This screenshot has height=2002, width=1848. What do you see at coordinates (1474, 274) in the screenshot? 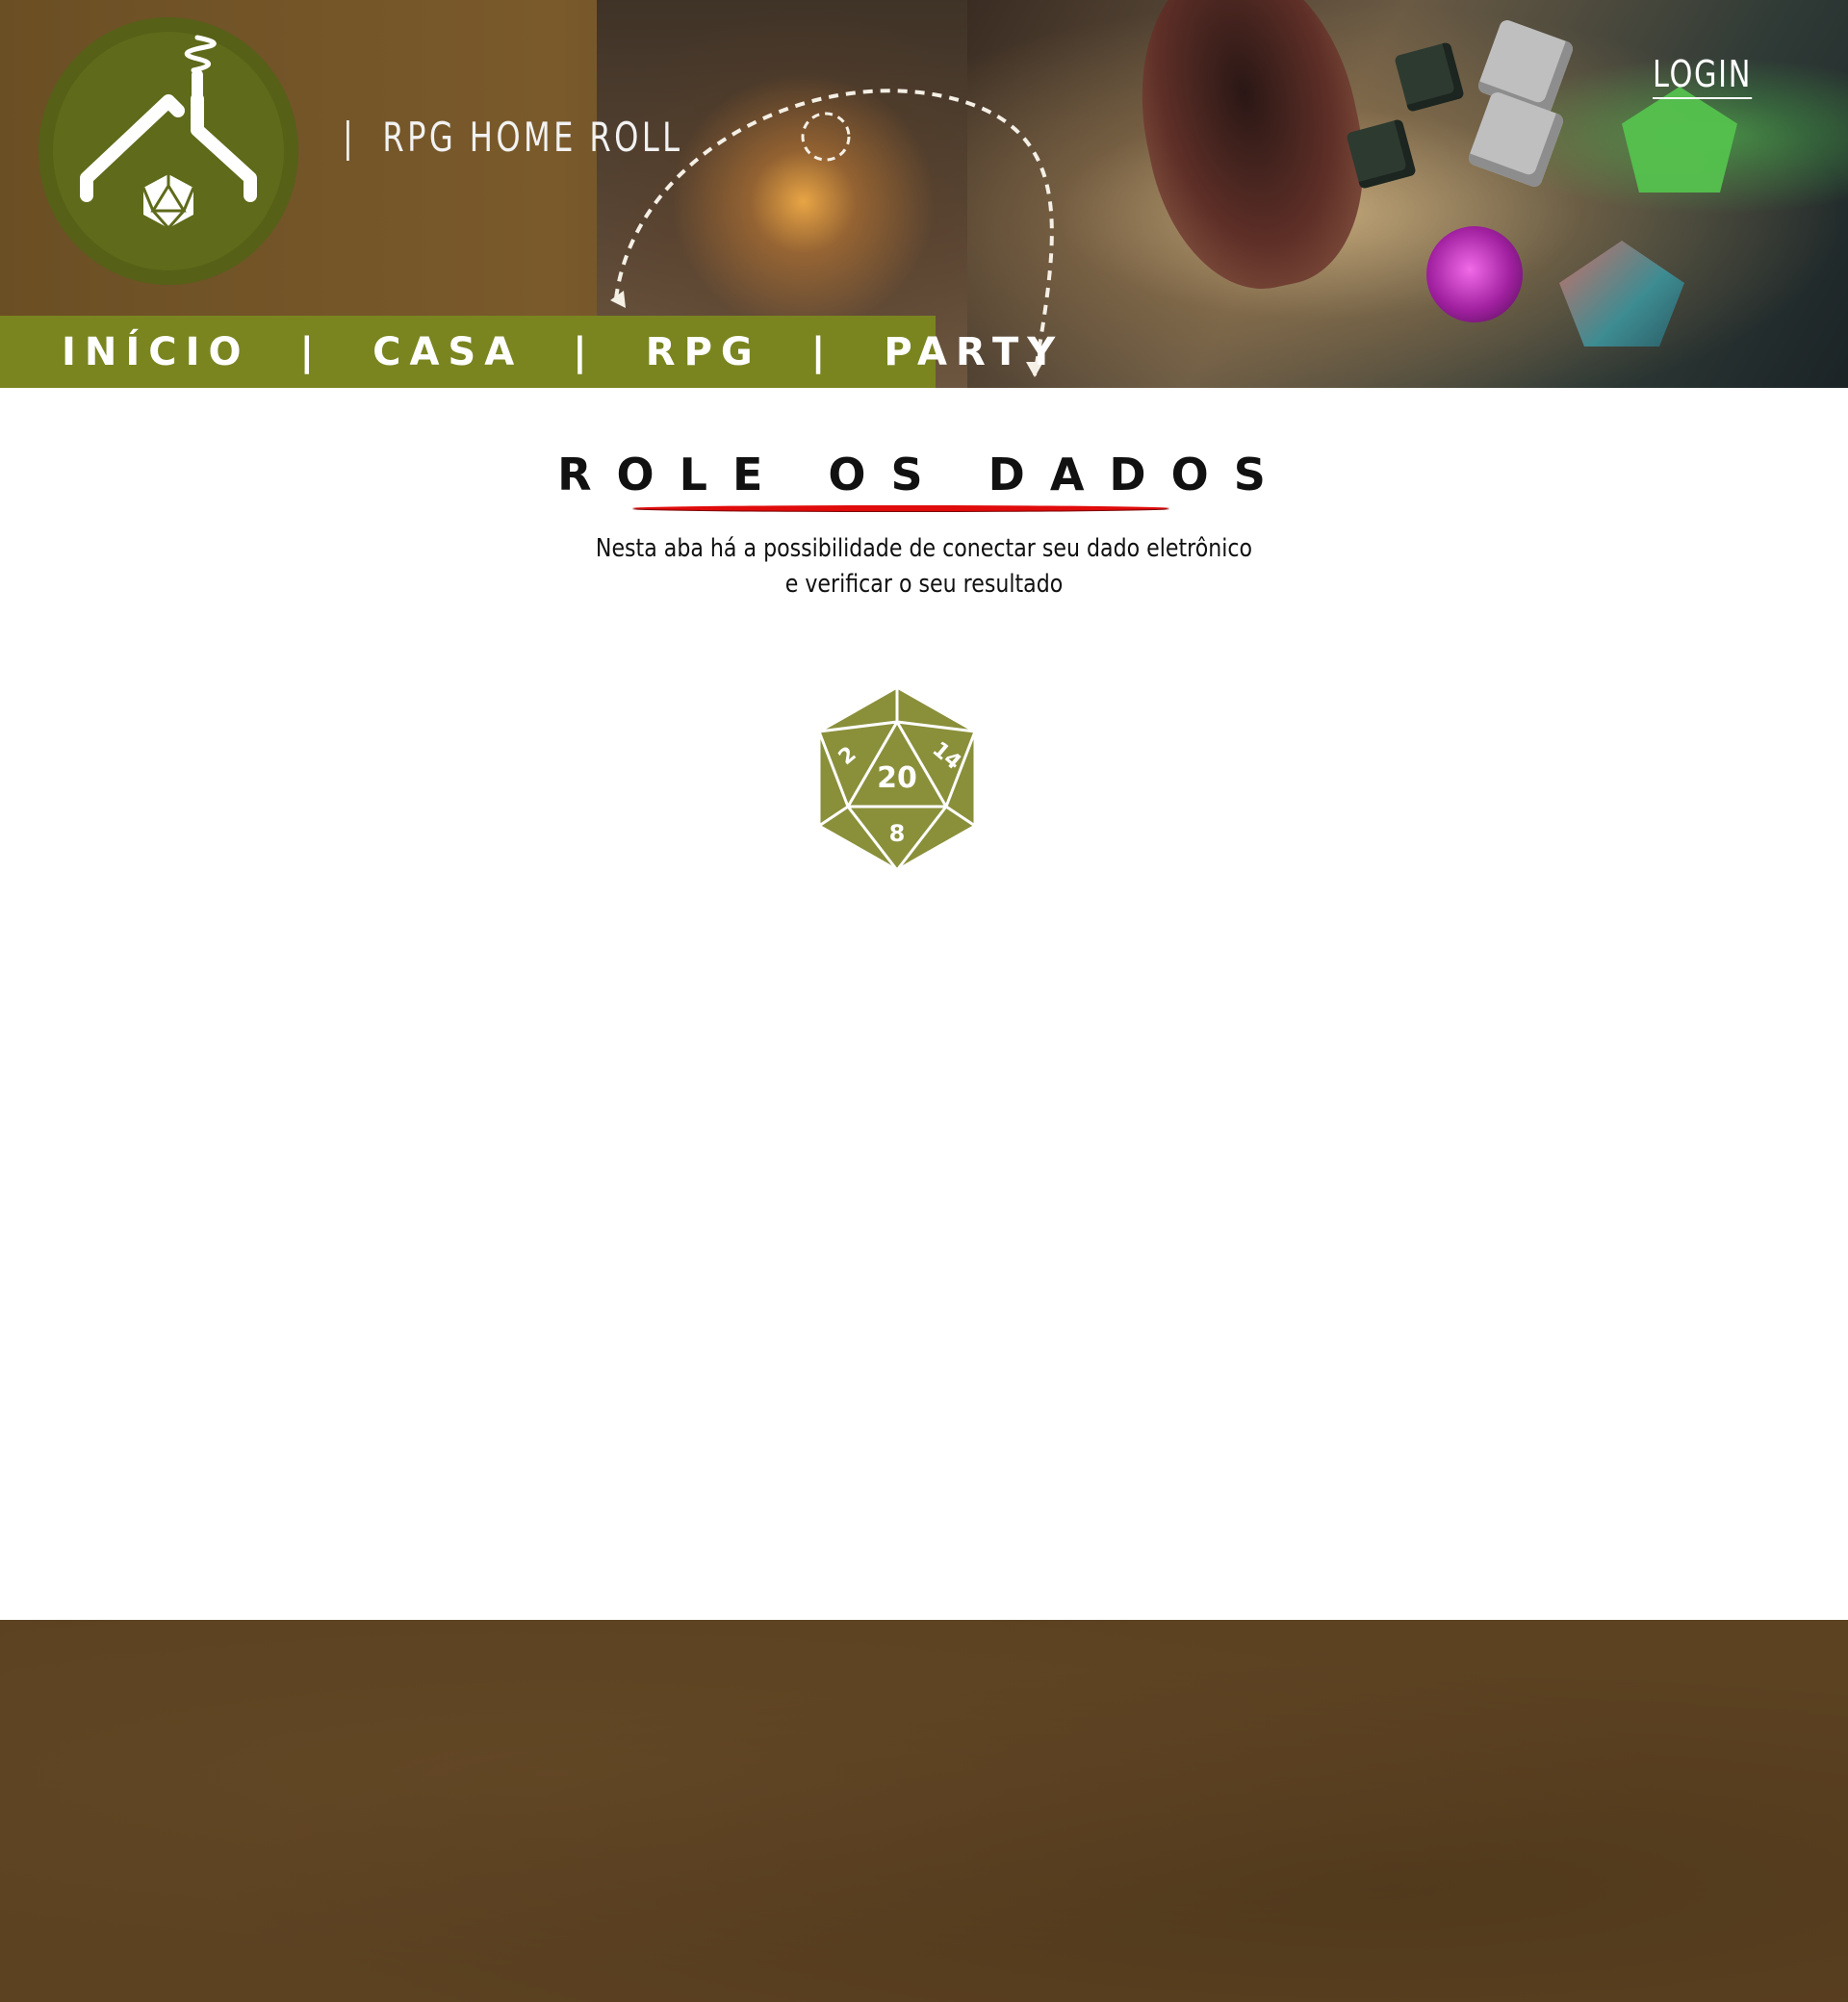
I see `dice-image` at bounding box center [1474, 274].